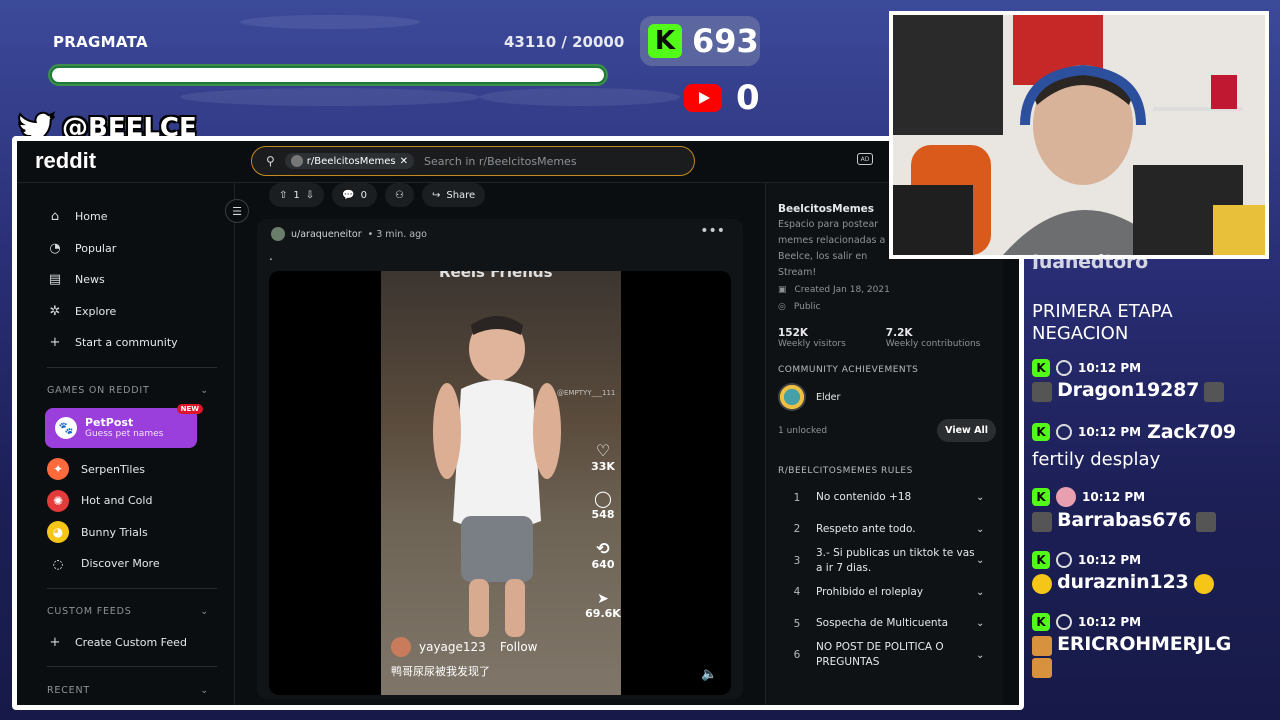  What do you see at coordinates (98, 390) in the screenshot?
I see `games-header-label: GAMES ON REDDIT` at bounding box center [98, 390].